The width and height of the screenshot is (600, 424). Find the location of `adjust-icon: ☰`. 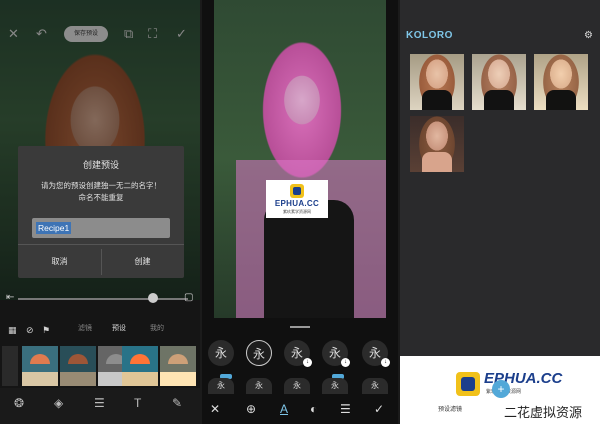

adjust-icon: ☰ is located at coordinates (99, 403).